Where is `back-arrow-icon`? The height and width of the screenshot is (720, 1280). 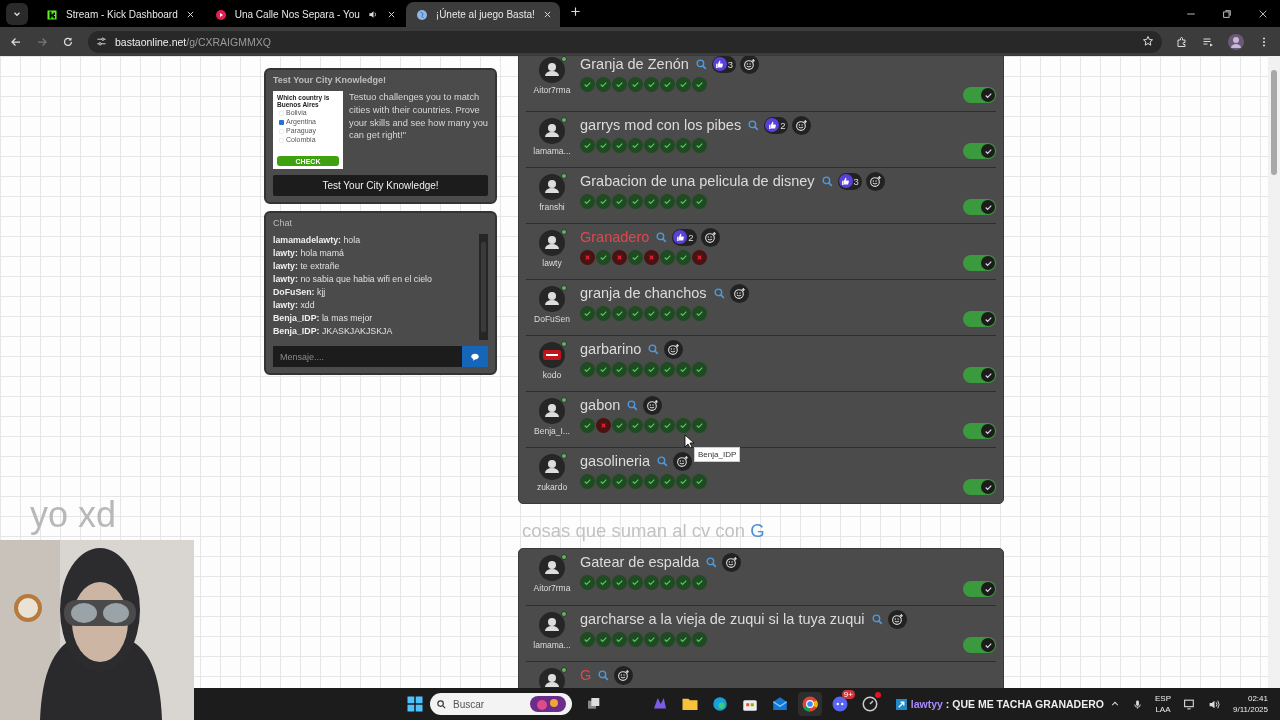 back-arrow-icon is located at coordinates (16, 41).